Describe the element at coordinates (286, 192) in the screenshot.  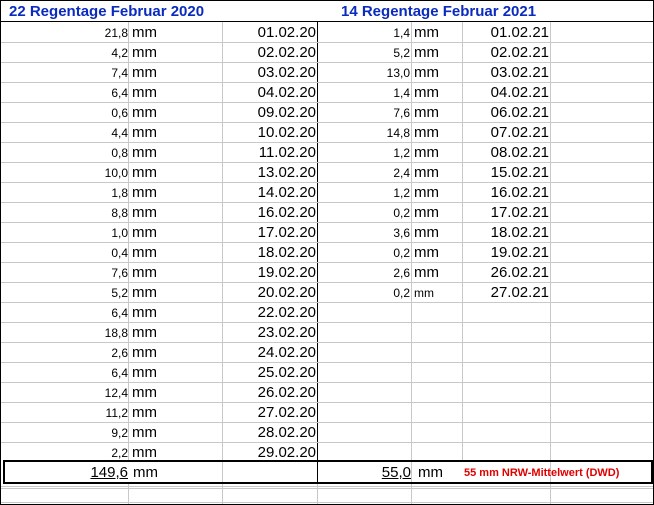
I see `date-2020: 14.02.20` at that location.